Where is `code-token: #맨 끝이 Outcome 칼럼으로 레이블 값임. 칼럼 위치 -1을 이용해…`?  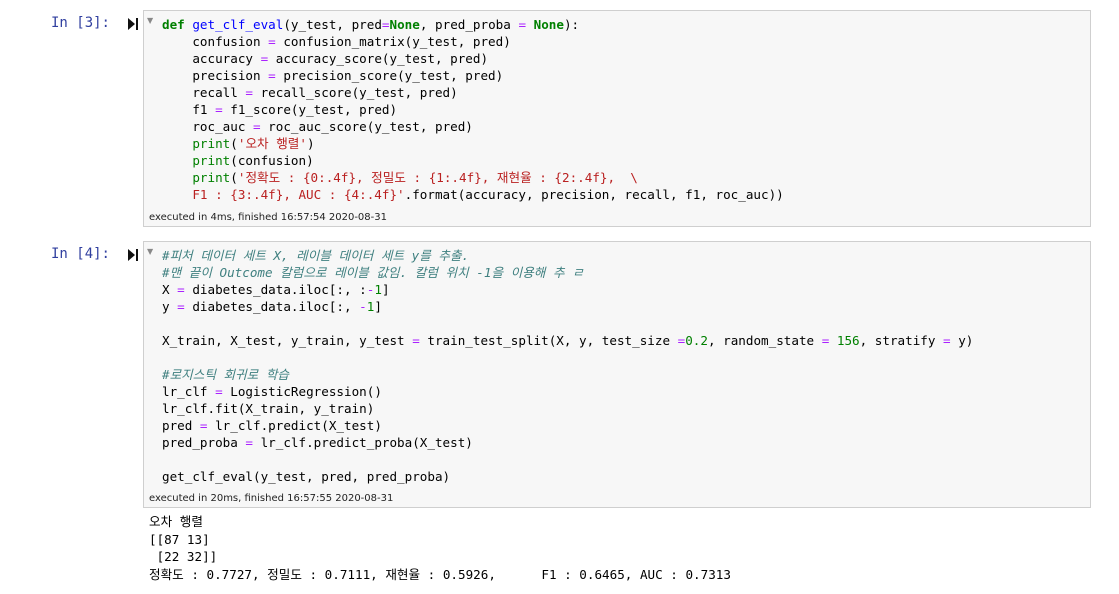 code-token: #맨 끝이 Outcome 칼럼으로 레이블 값임. 칼럼 위치 -1을 이용해… is located at coordinates (373, 272).